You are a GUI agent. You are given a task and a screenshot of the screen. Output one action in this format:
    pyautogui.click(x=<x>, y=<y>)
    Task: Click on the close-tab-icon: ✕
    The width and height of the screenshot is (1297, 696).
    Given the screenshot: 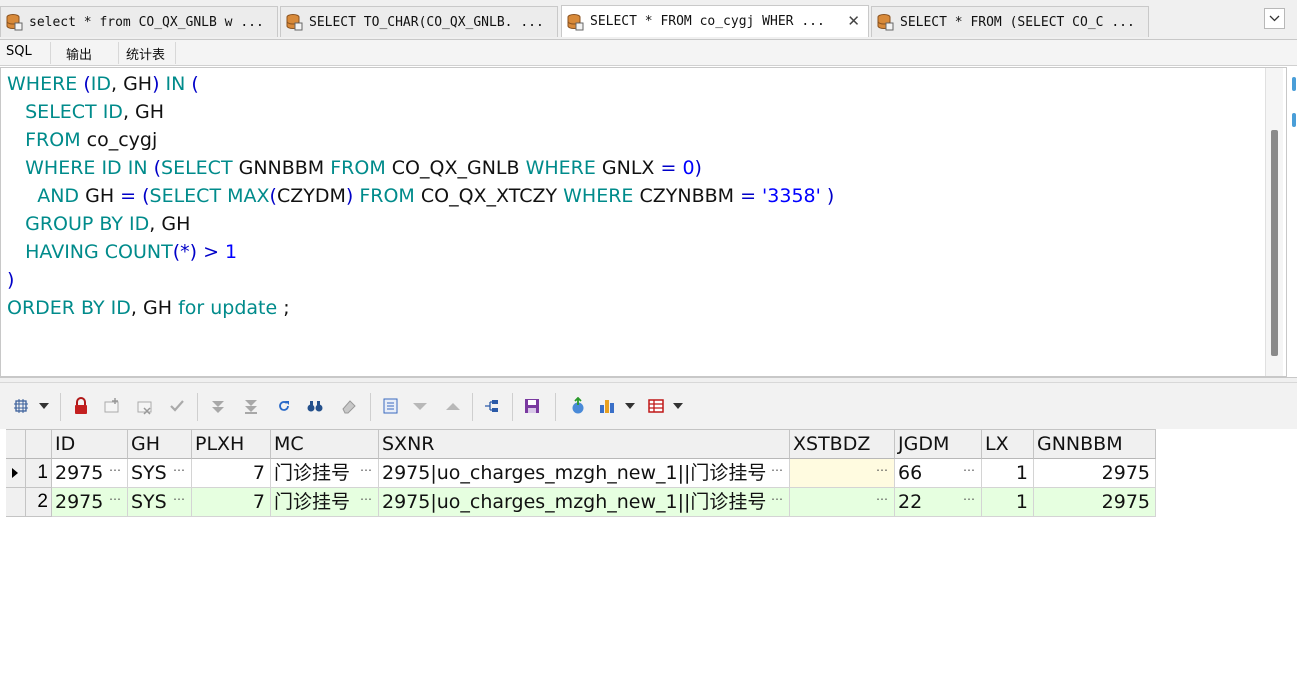 What is the action you would take?
    pyautogui.click(x=853, y=21)
    